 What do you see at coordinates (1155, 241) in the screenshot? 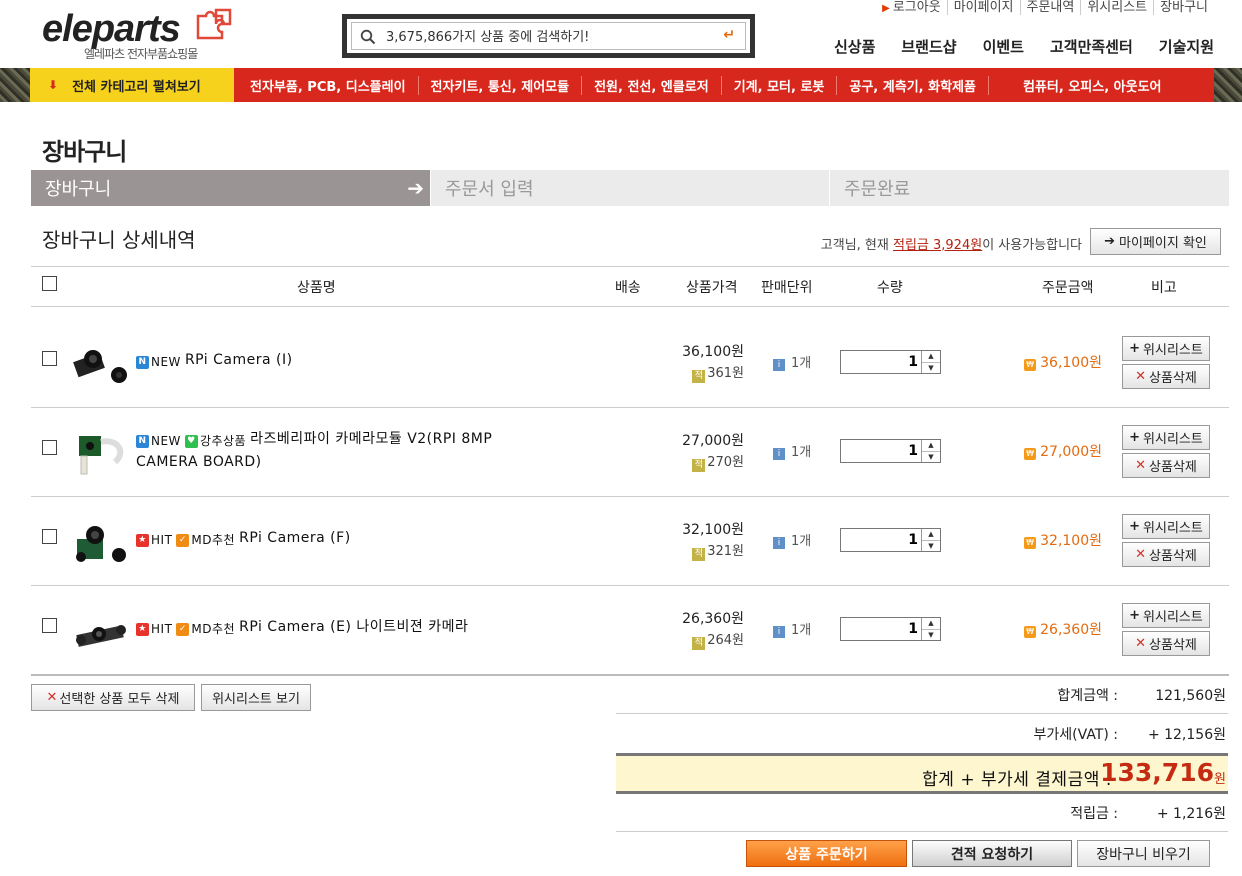
I see `mypage-confirm-button: ➔ 마이페이지 확인` at bounding box center [1155, 241].